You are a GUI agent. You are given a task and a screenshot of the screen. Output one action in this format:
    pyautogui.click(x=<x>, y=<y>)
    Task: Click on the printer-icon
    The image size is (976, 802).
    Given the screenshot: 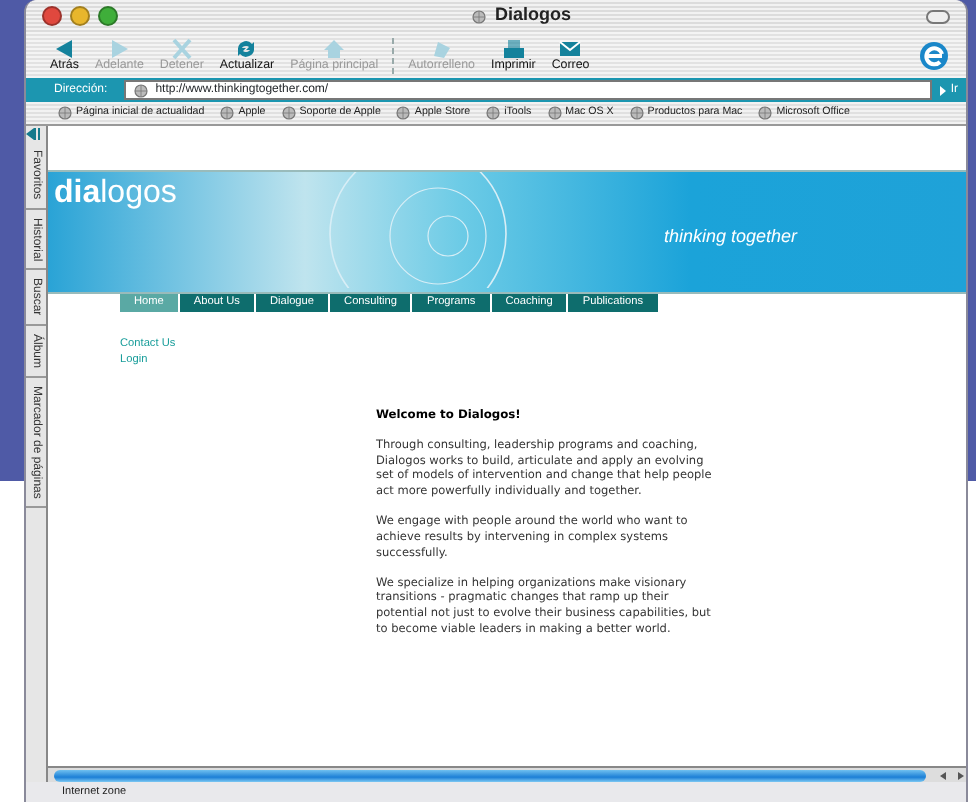 What is the action you would take?
    pyautogui.click(x=513, y=48)
    